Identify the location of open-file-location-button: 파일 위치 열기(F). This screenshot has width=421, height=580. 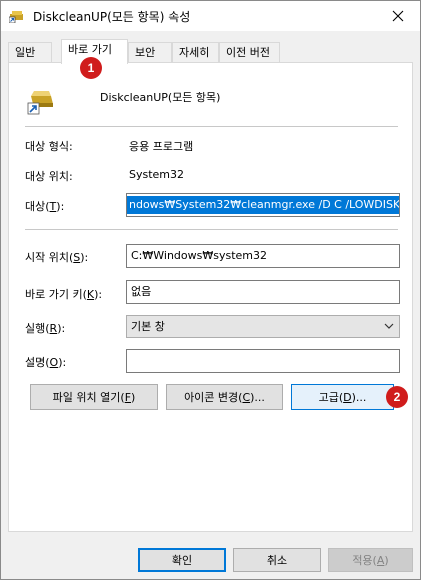
(94, 397).